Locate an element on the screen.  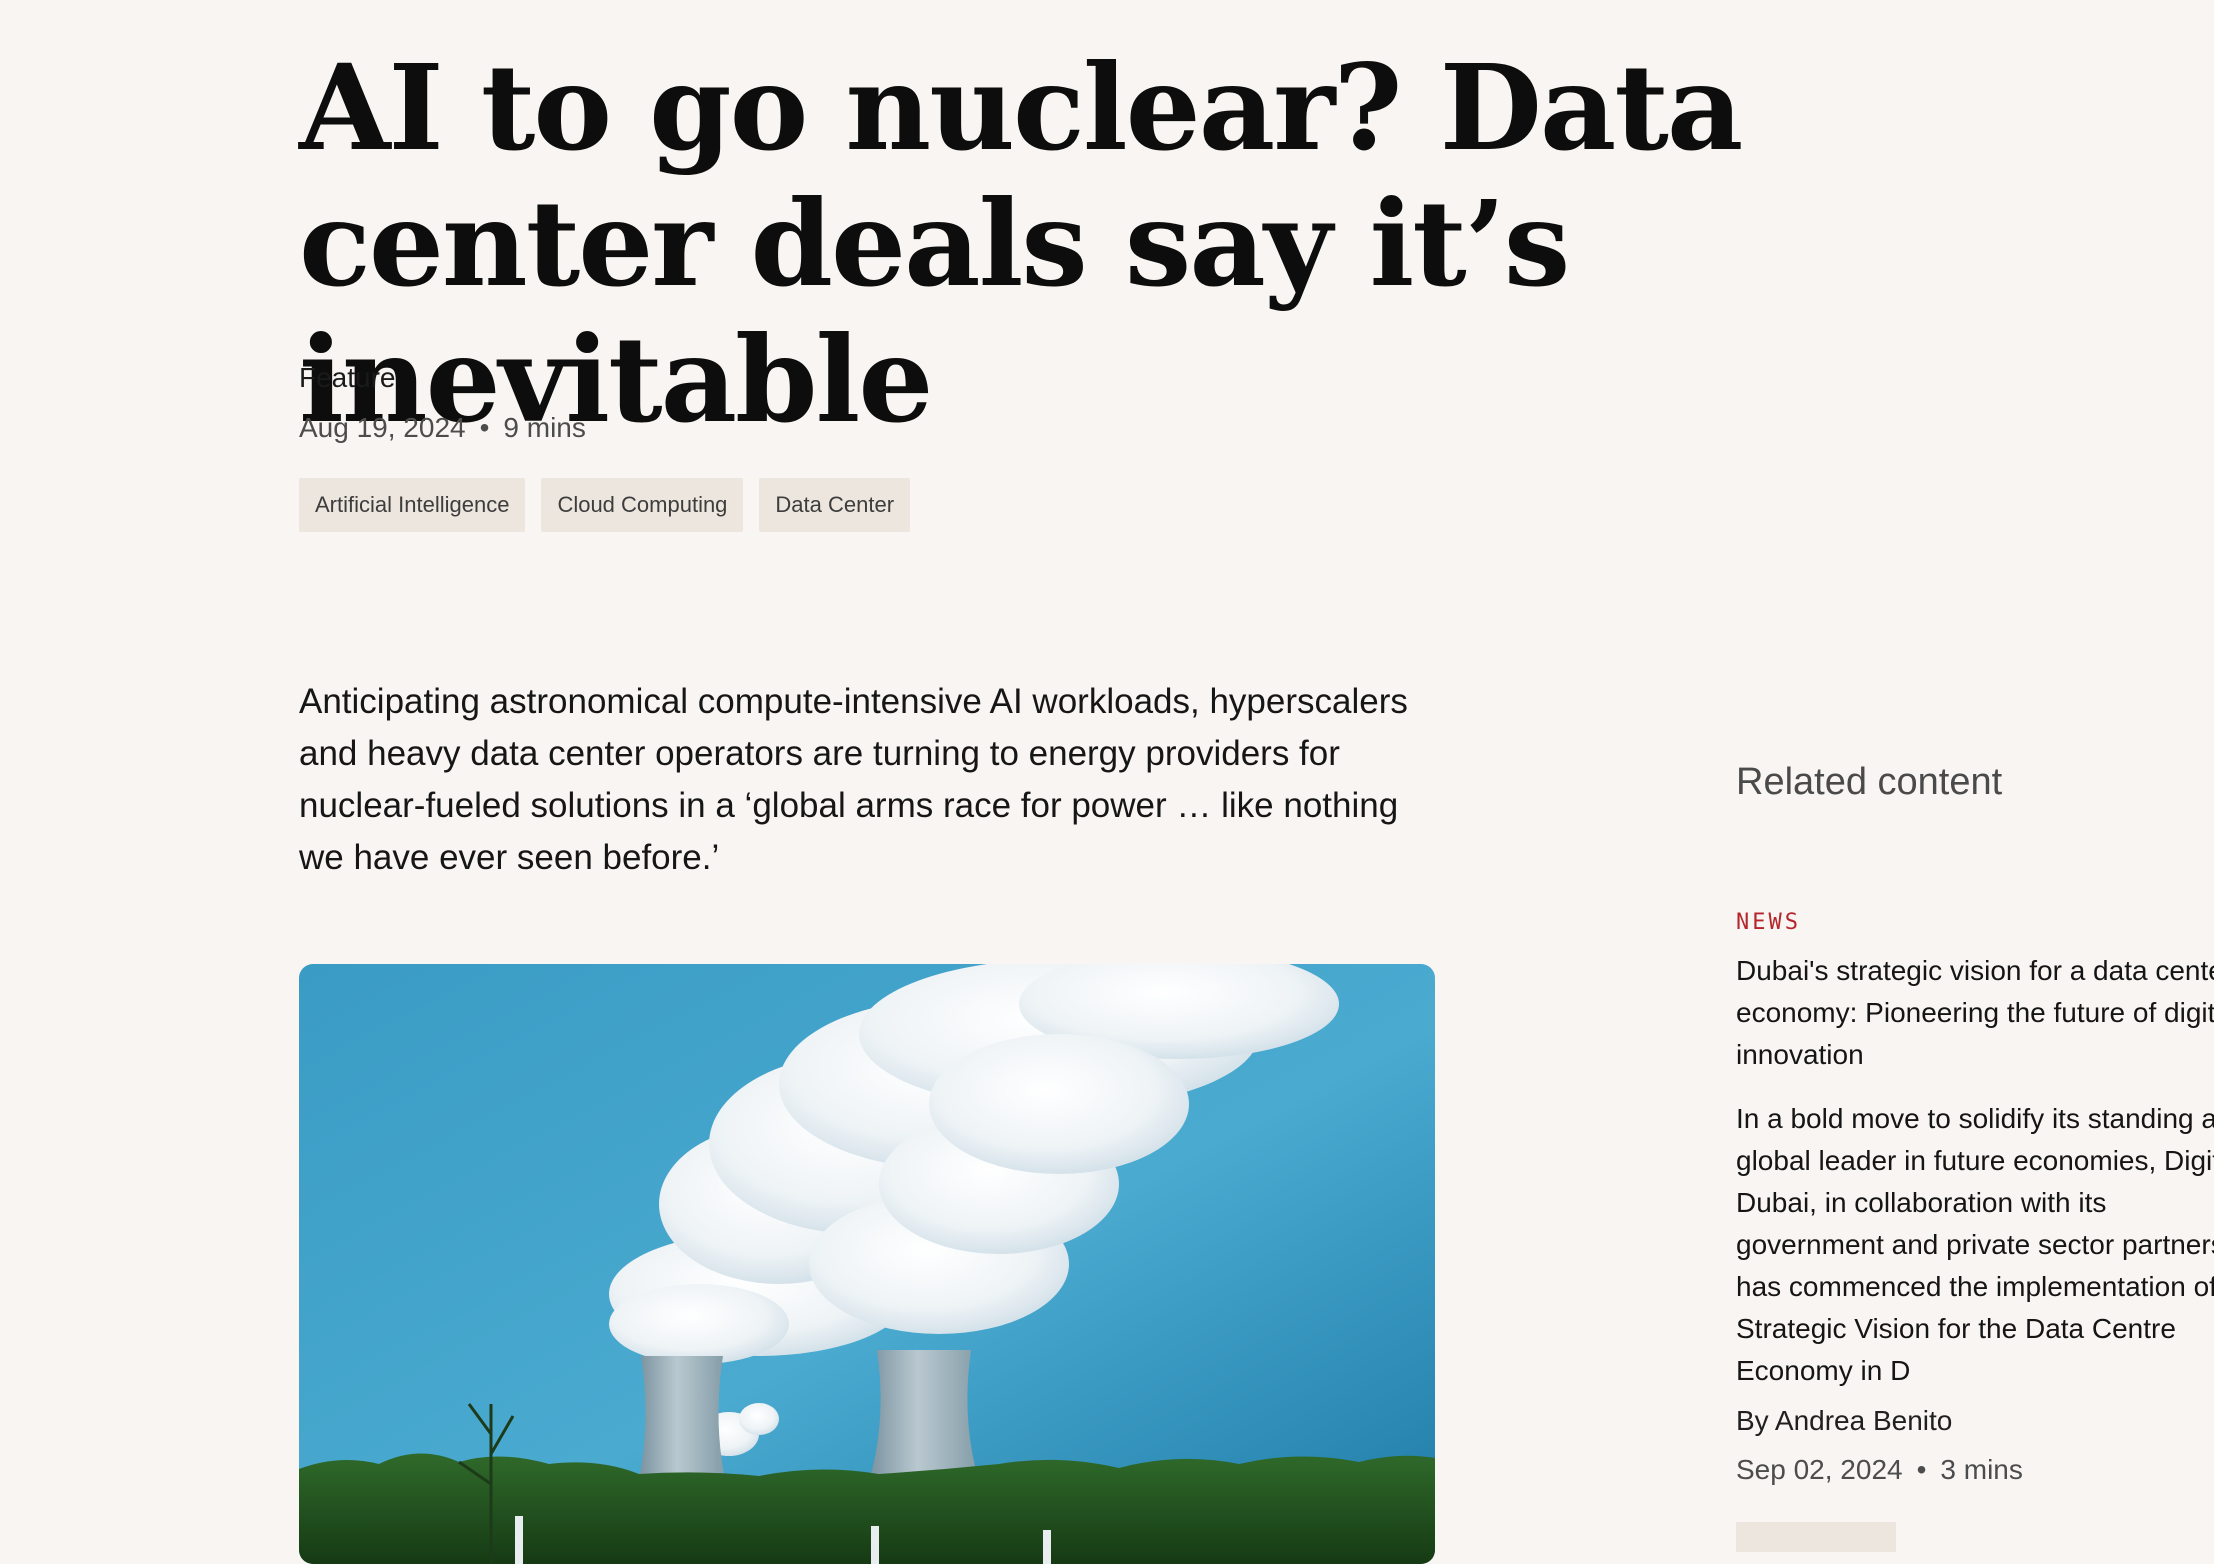
article-date: Aug 19, 2024 is located at coordinates (382, 427).